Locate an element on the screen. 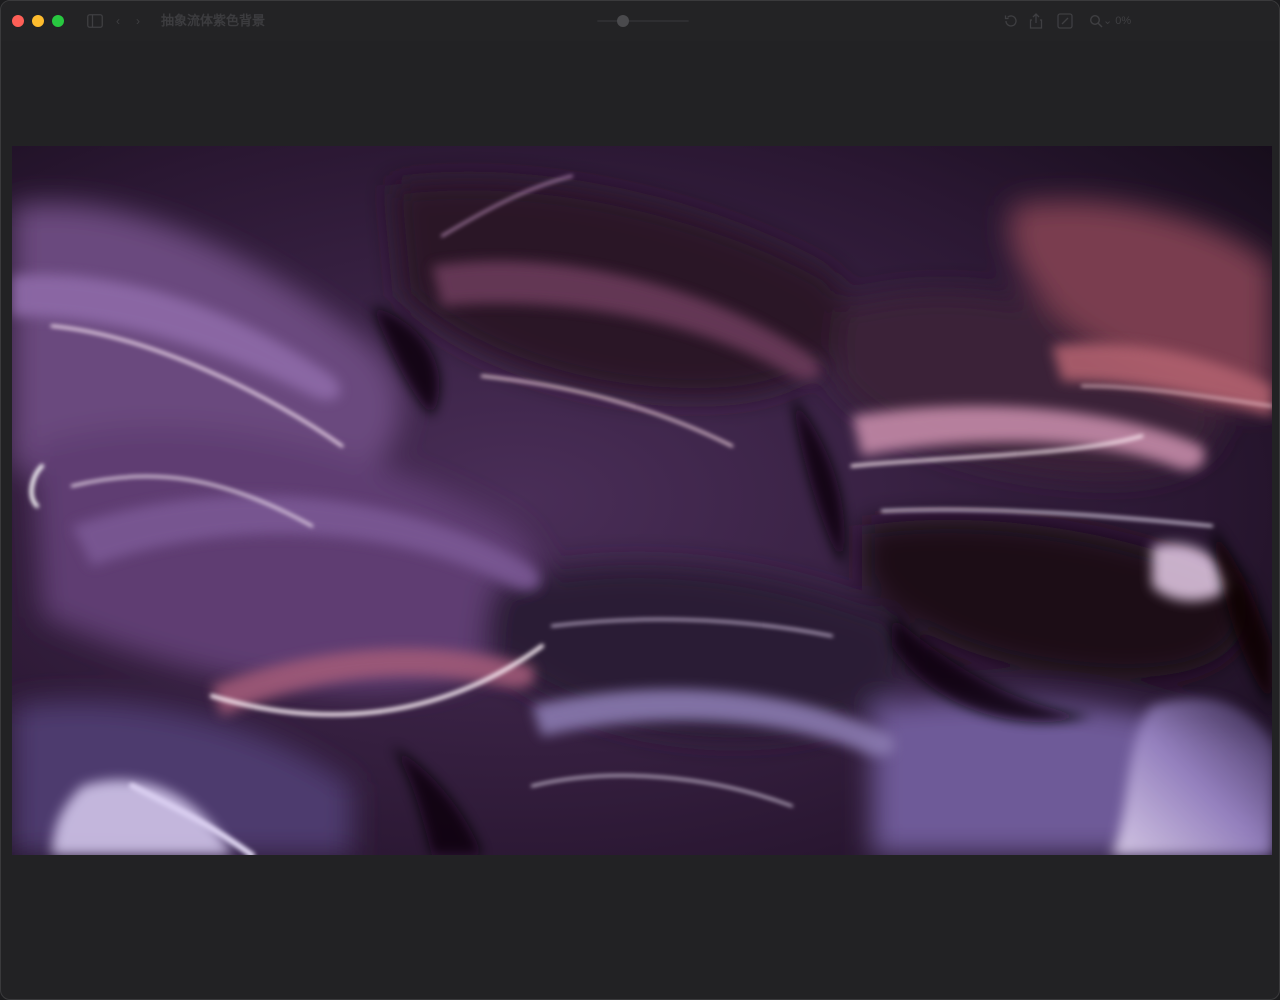  share-icon is located at coordinates (1036, 21).